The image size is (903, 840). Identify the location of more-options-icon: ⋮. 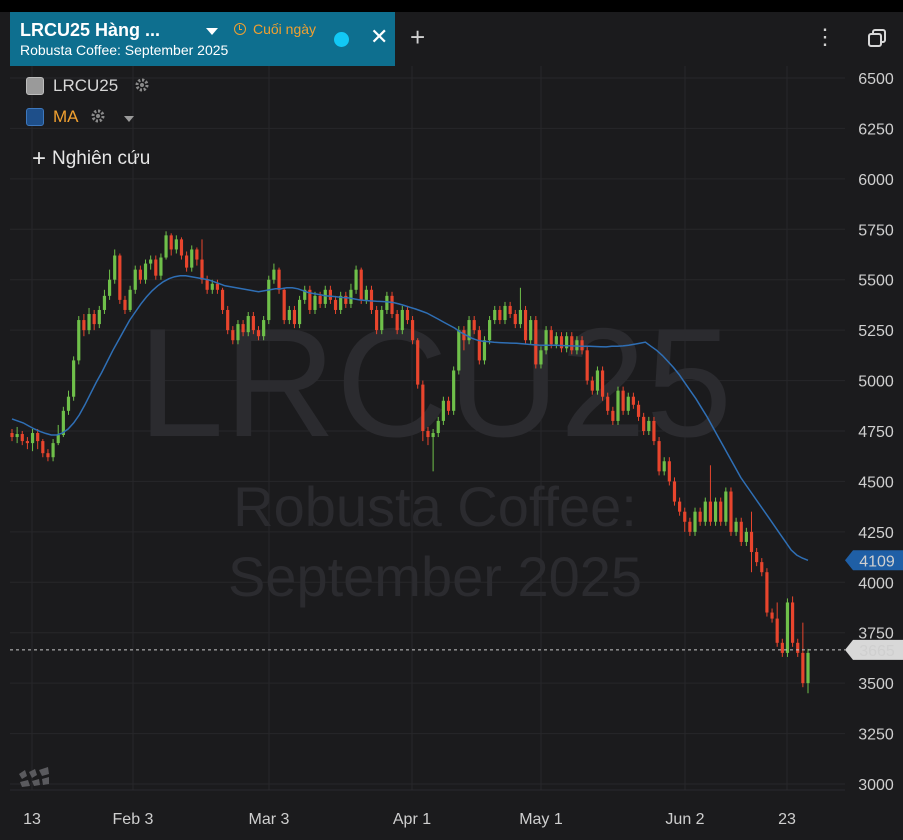
(825, 37).